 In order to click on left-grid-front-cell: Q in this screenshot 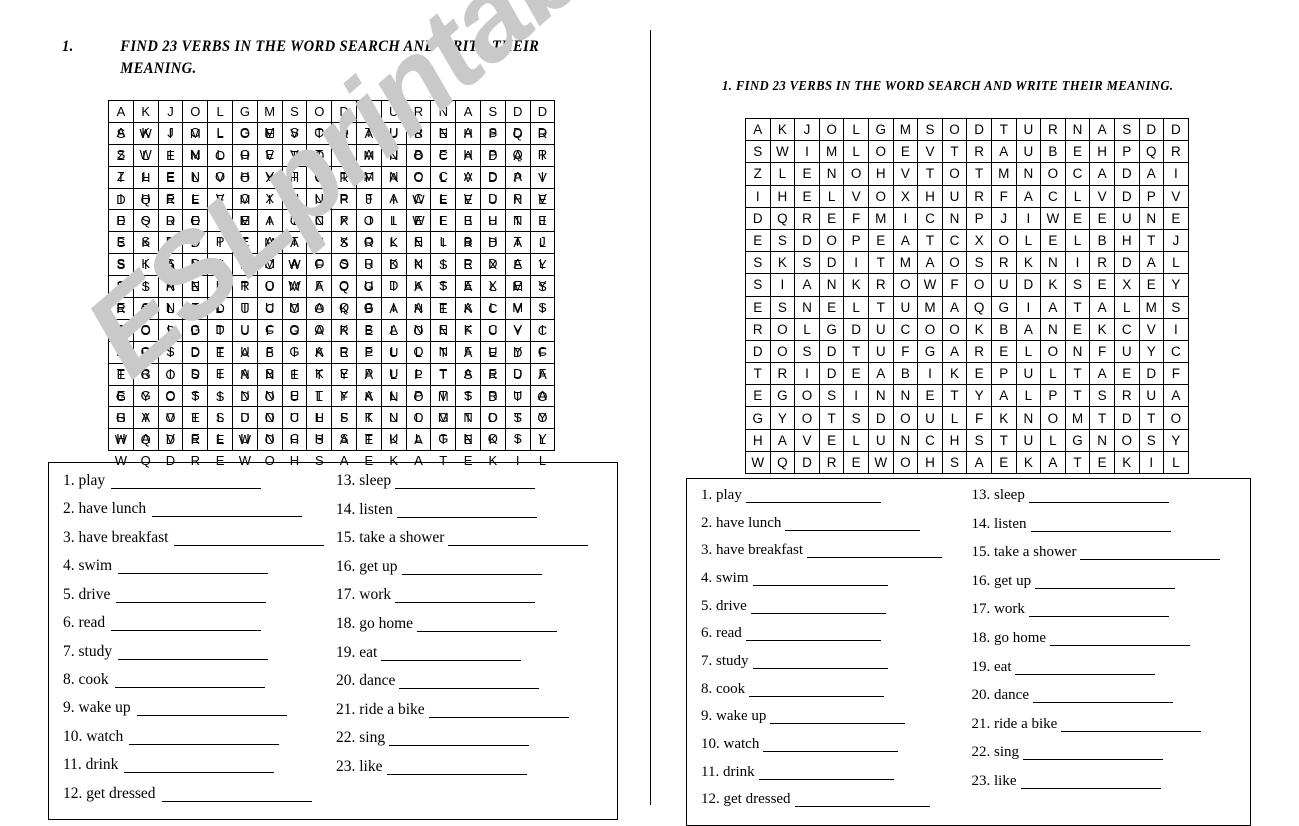, I will do `click(344, 287)`.